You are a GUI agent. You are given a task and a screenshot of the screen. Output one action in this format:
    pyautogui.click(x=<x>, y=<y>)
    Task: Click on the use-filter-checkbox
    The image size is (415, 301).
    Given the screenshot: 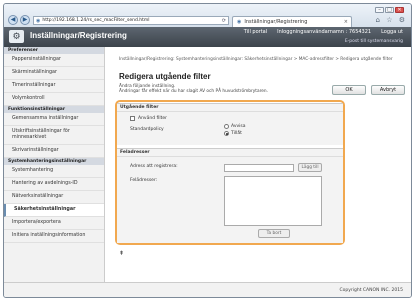 What is the action you would take?
    pyautogui.click(x=132, y=118)
    